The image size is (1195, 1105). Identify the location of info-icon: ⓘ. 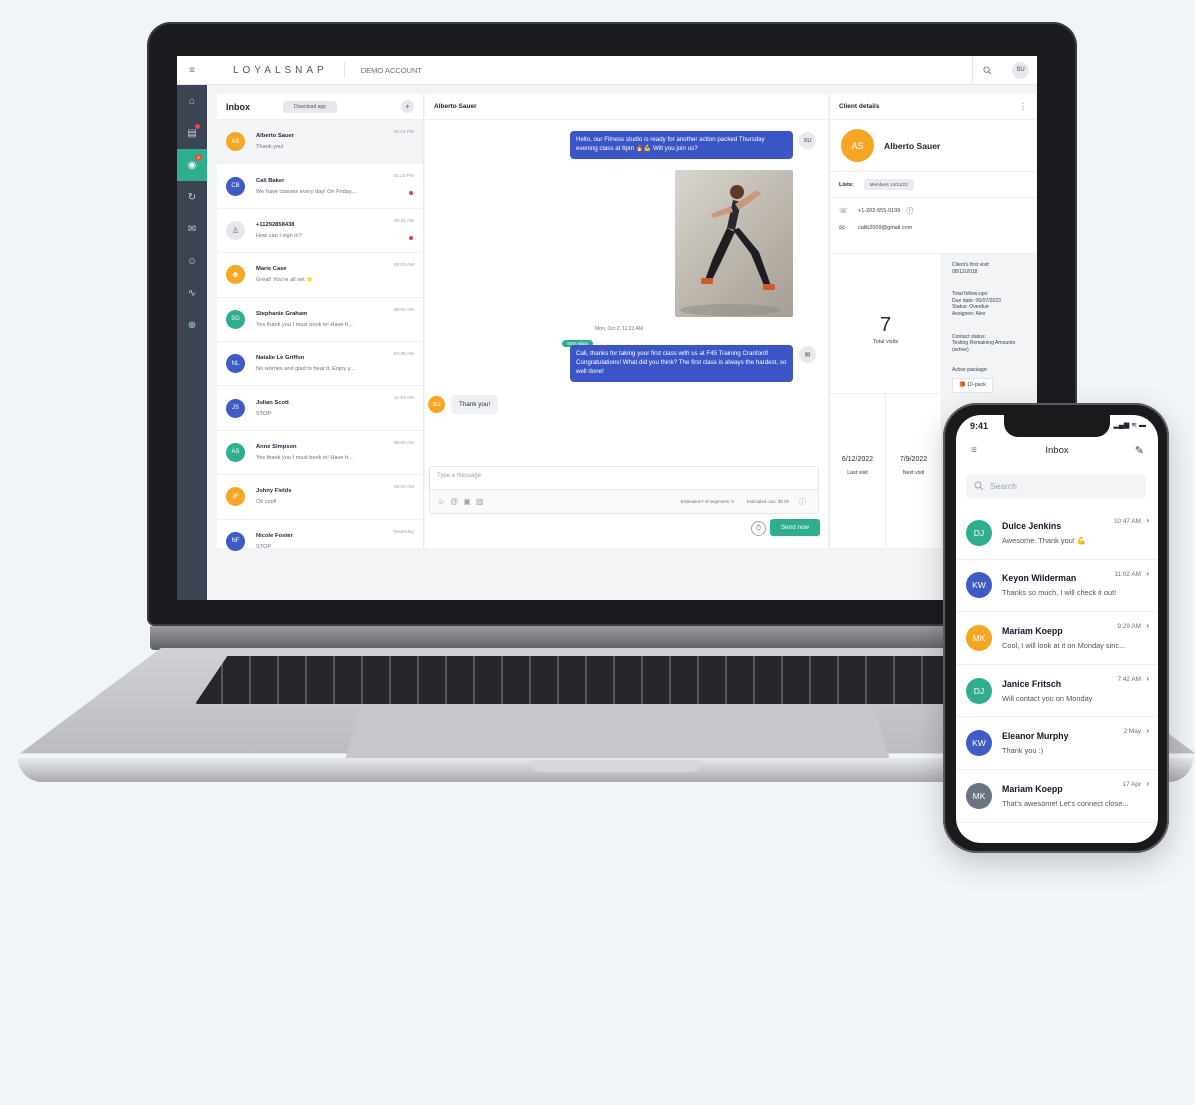
(909, 211).